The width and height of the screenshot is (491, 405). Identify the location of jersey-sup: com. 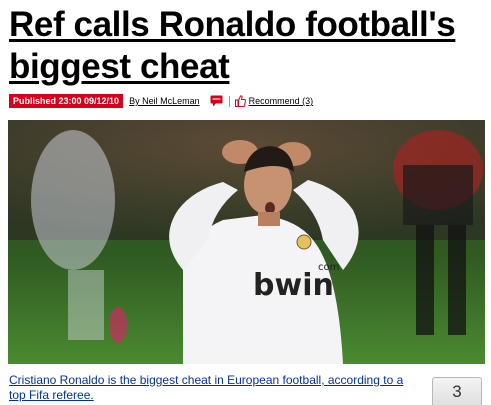
(328, 267).